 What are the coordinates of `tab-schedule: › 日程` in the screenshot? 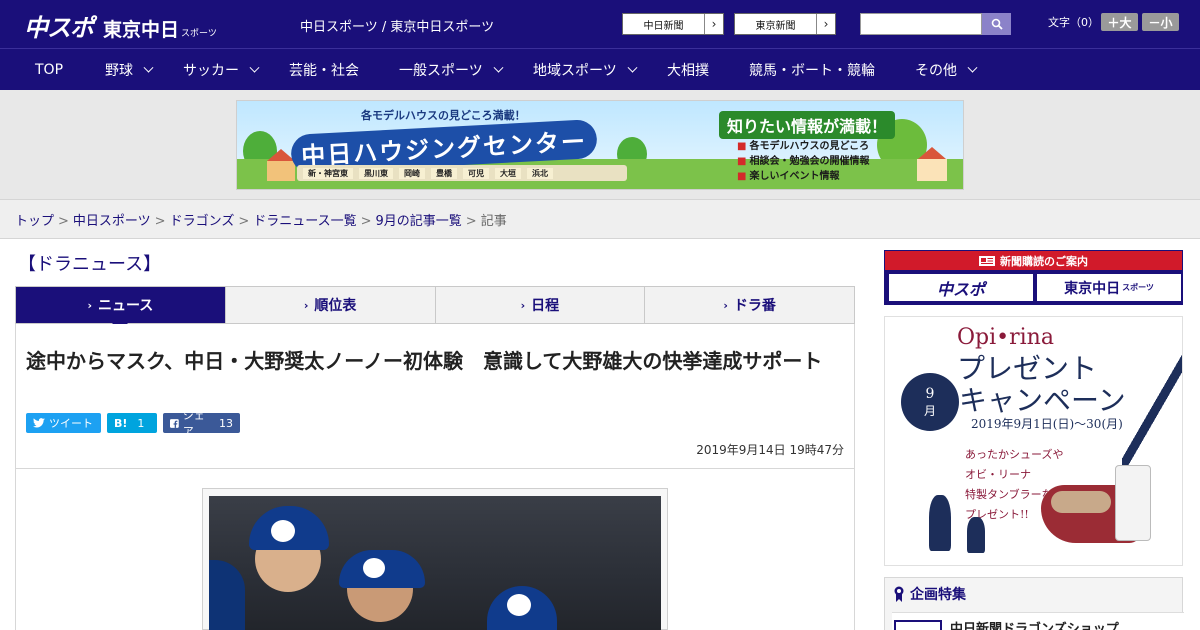 It's located at (541, 305).